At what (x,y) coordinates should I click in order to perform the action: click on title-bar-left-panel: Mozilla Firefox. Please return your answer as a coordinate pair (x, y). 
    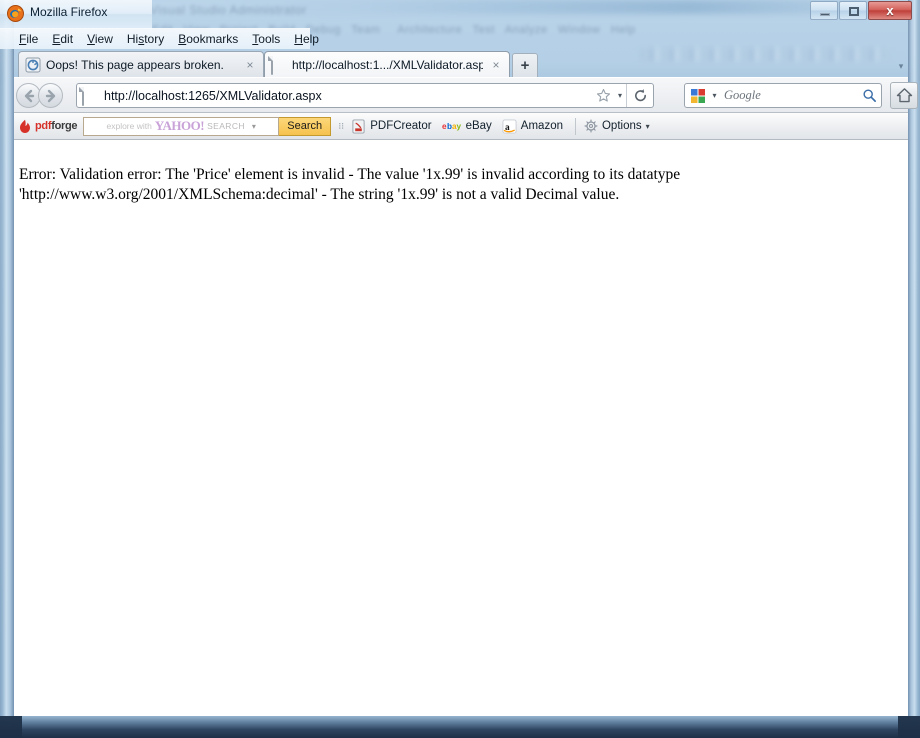
    Looking at the image, I should click on (76, 14).